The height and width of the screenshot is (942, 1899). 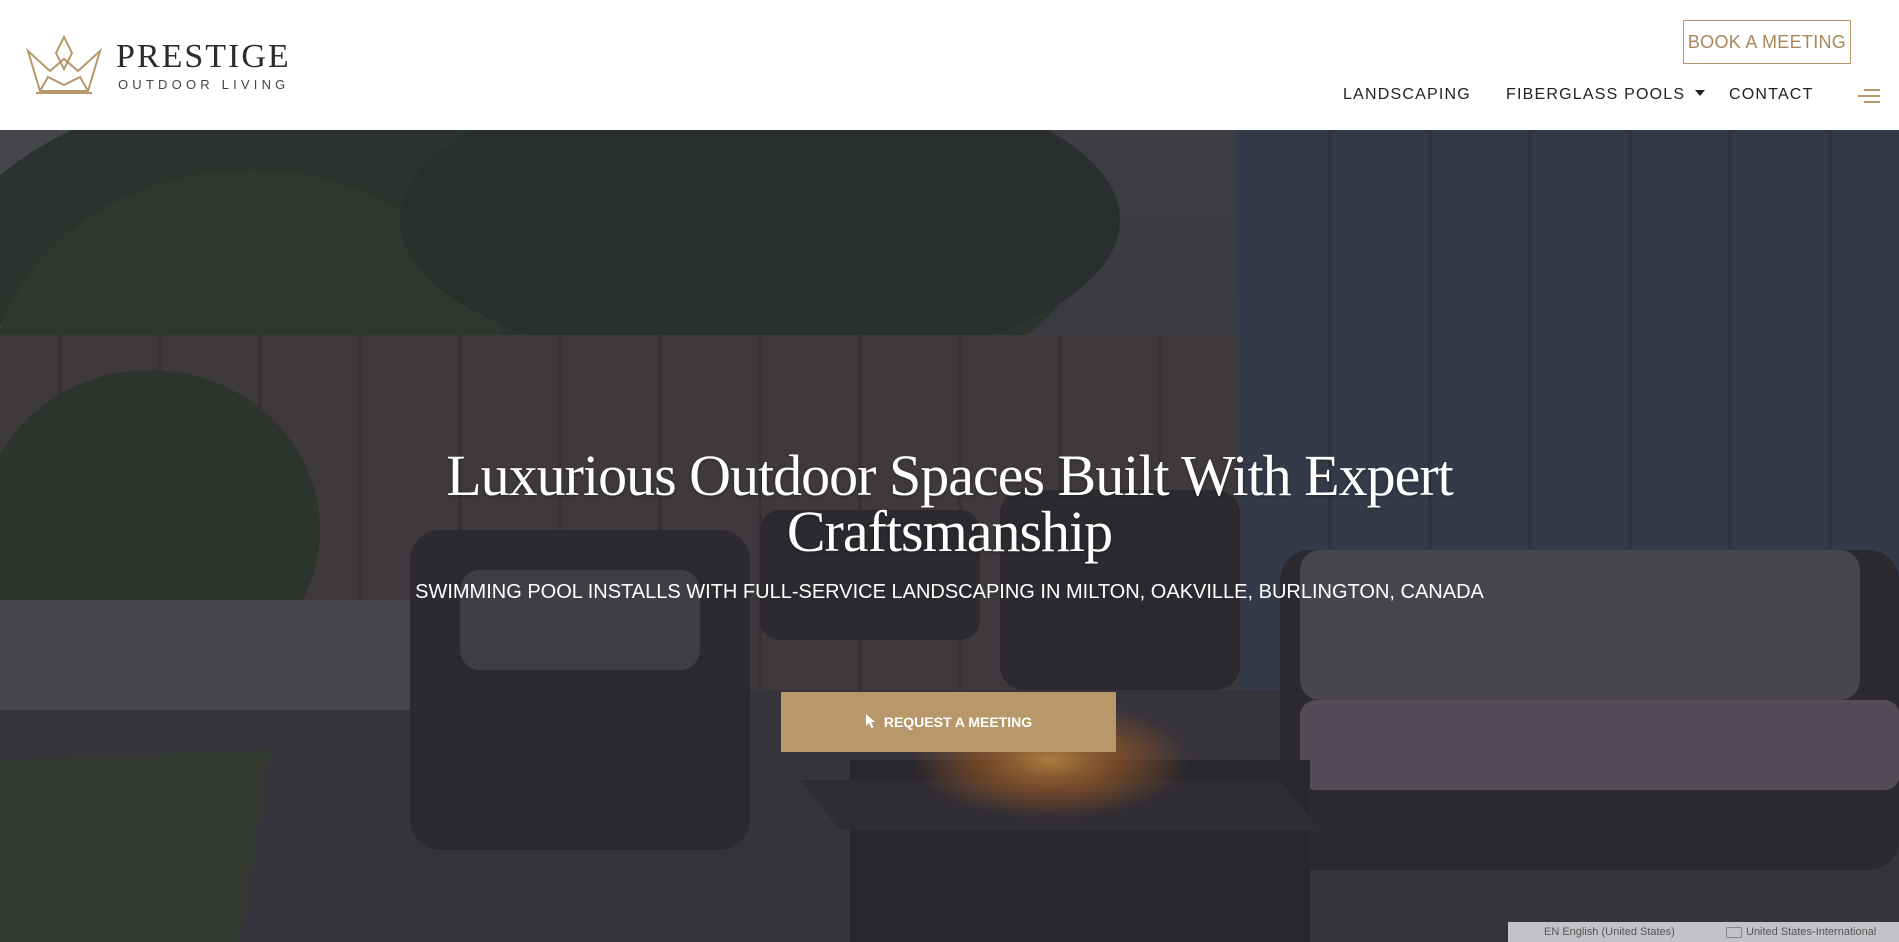 I want to click on nav-landscaping: LANDSCAPING, so click(x=1407, y=95).